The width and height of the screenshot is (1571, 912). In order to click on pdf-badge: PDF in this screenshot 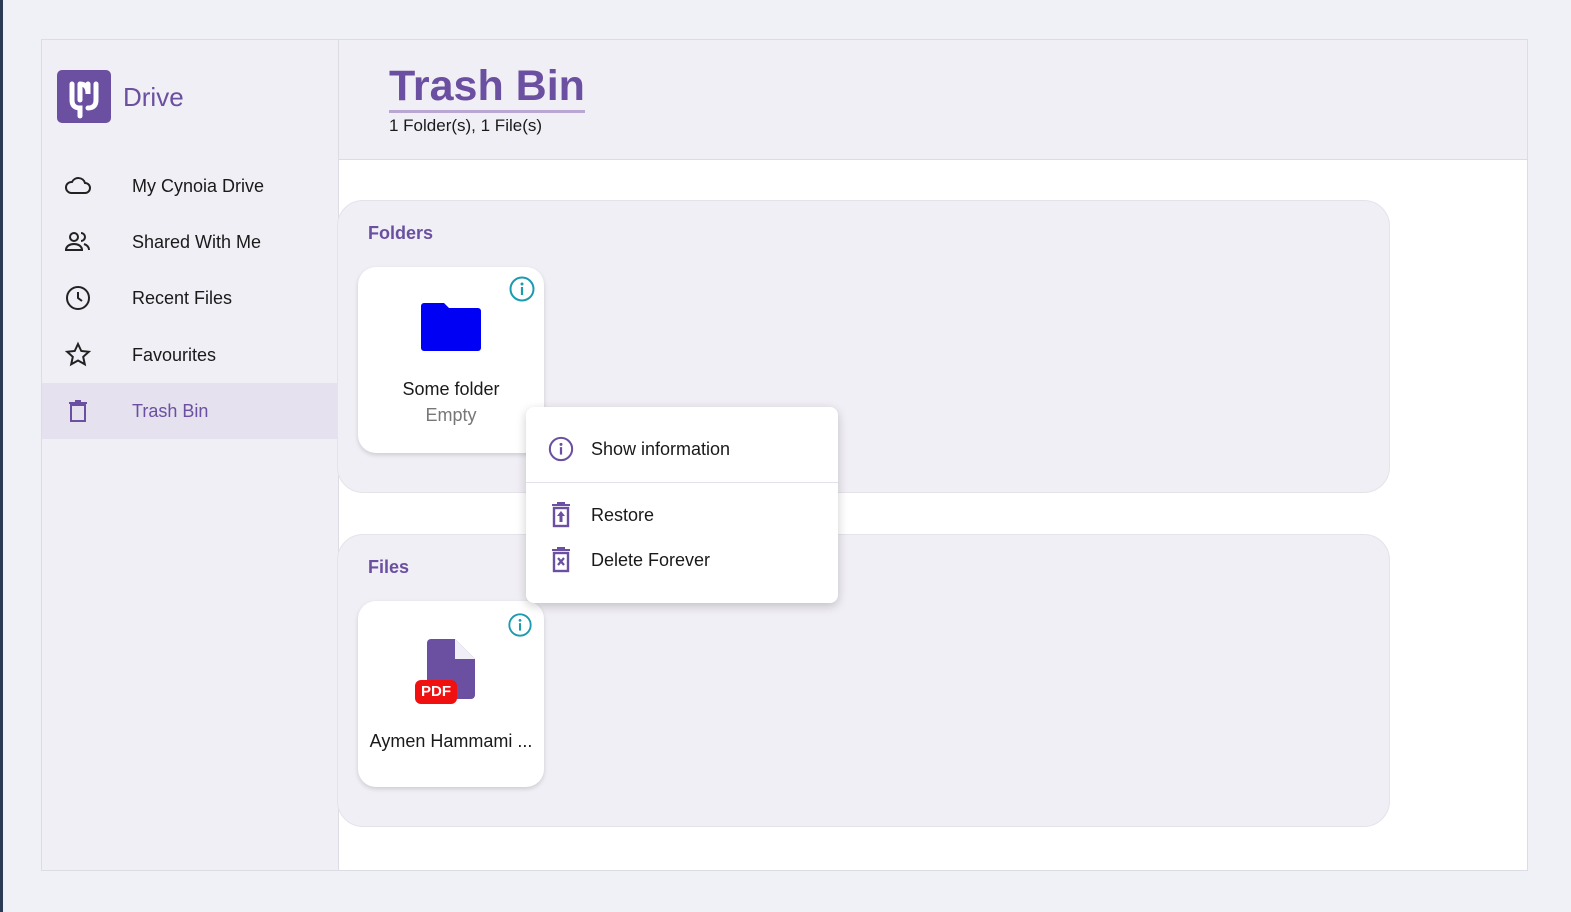, I will do `click(436, 692)`.